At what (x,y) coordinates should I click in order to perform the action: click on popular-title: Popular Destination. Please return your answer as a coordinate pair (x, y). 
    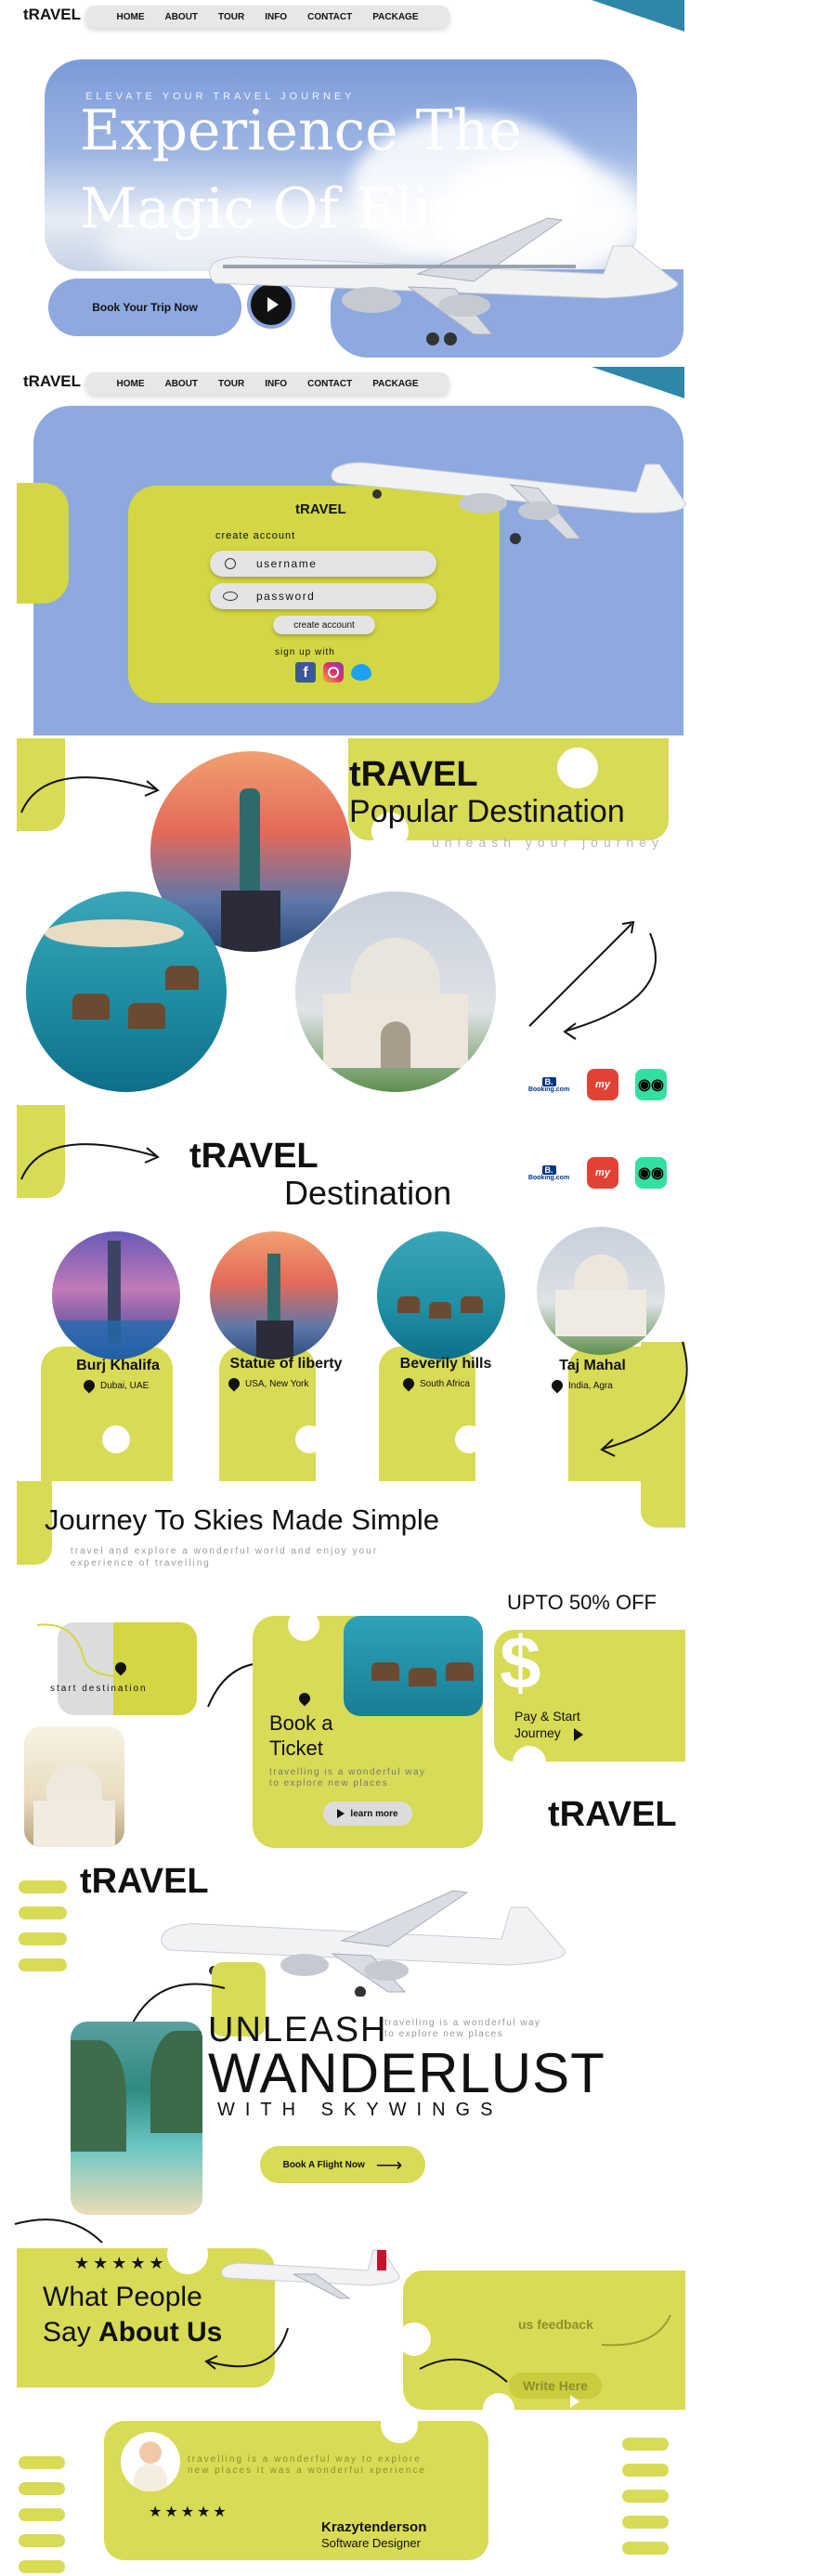
    Looking at the image, I should click on (487, 811).